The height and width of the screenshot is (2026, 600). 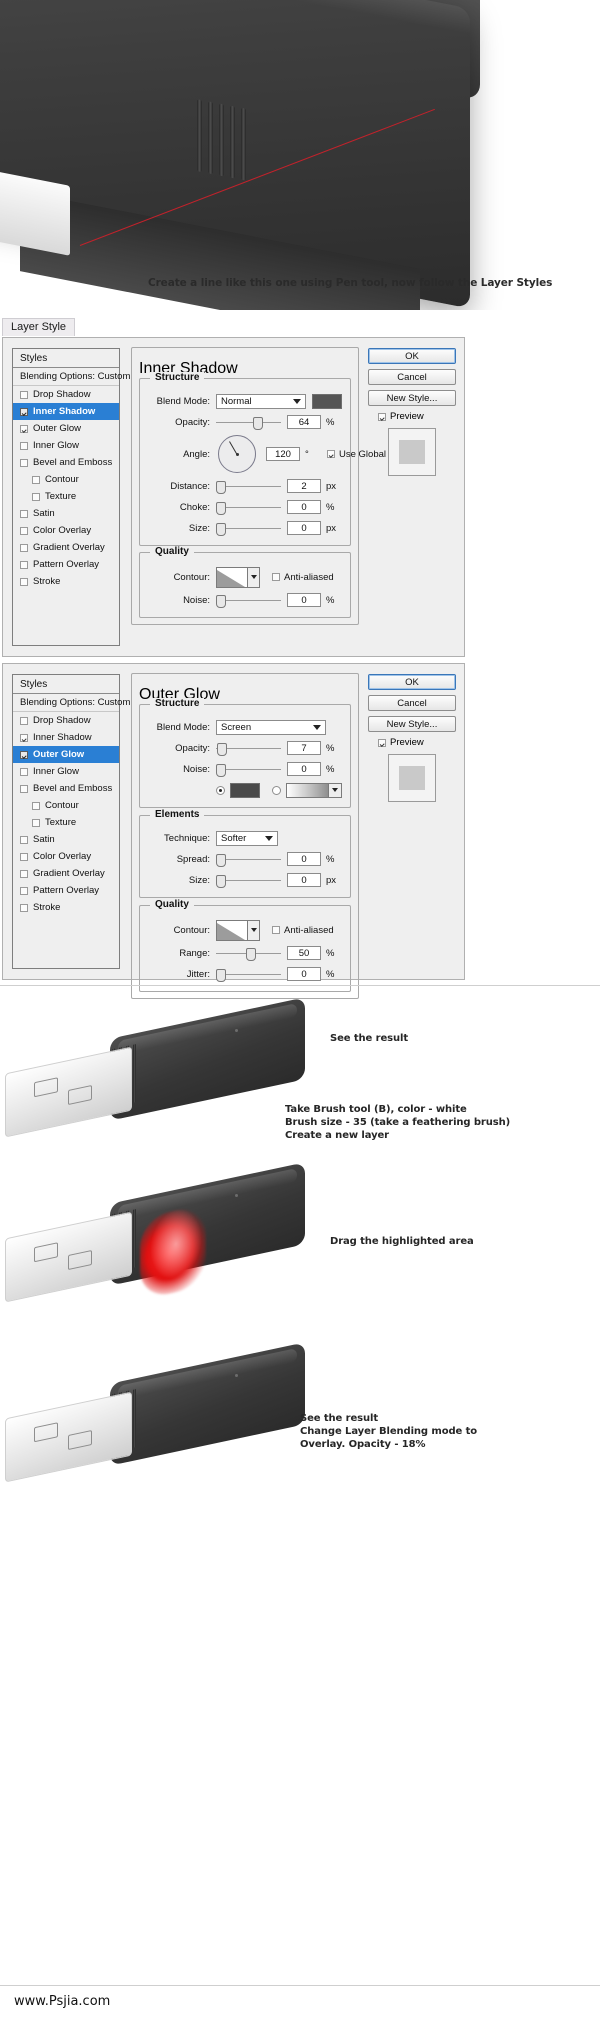 I want to click on blend-mode-select: Screen, so click(x=271, y=727).